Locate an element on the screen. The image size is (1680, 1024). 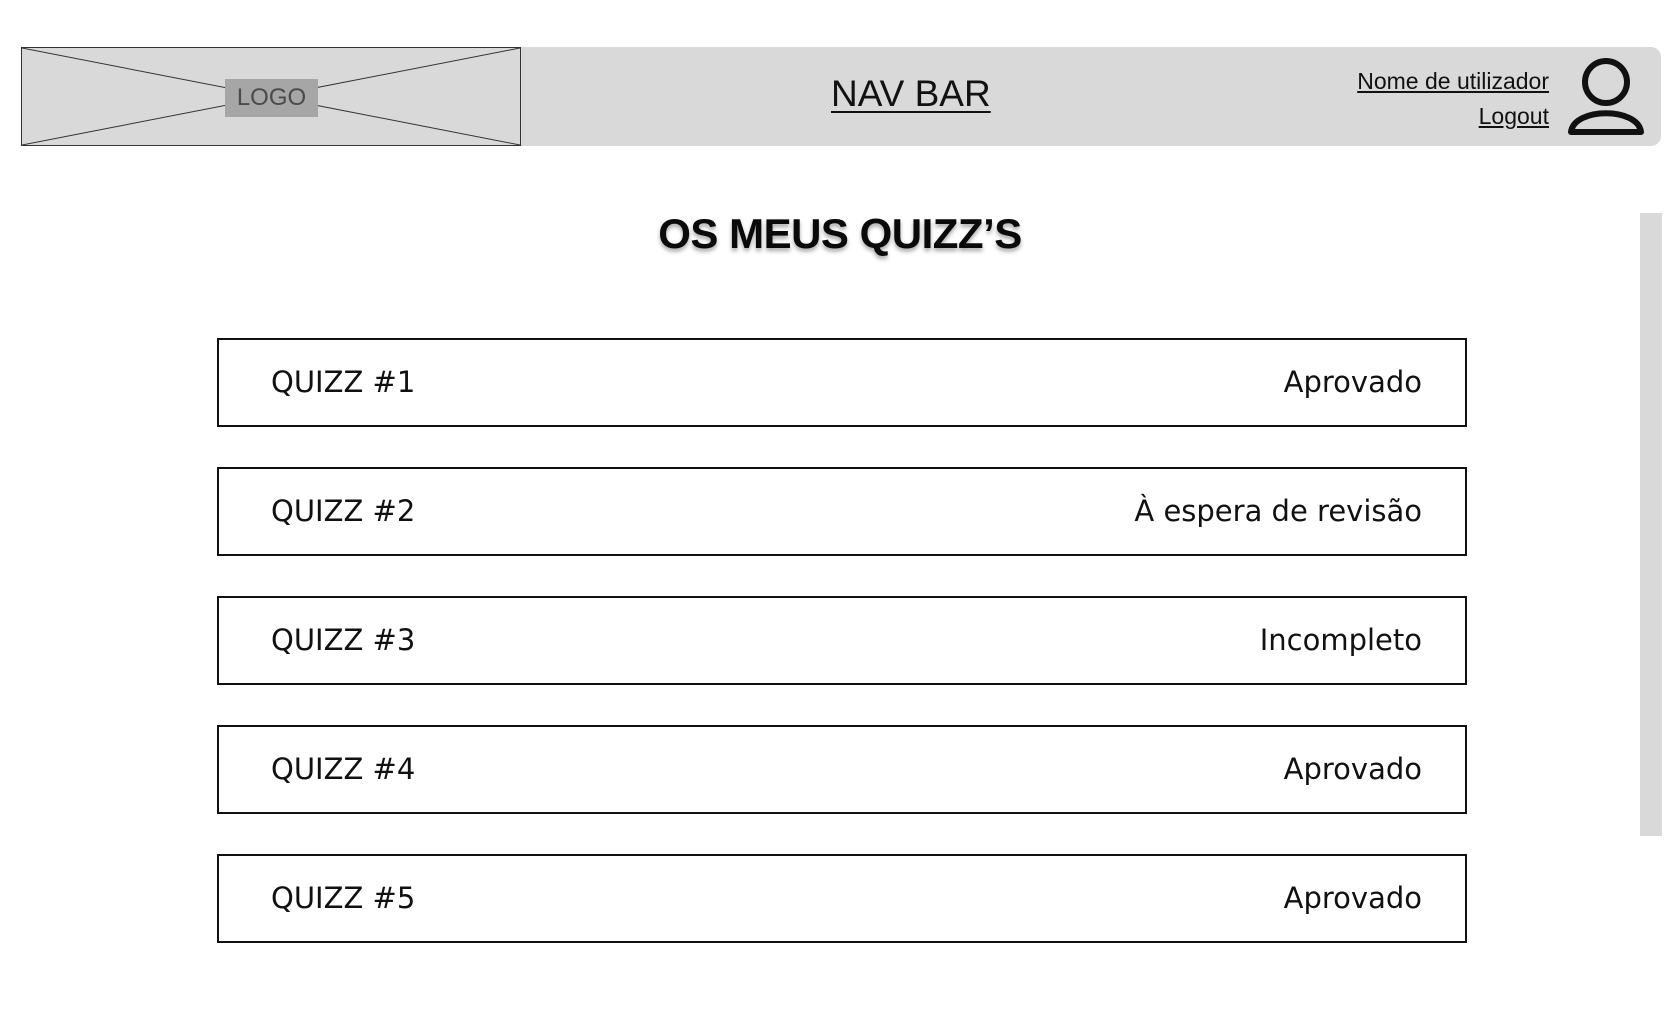
nav-bar-link: NAV BAR is located at coordinates (911, 94).